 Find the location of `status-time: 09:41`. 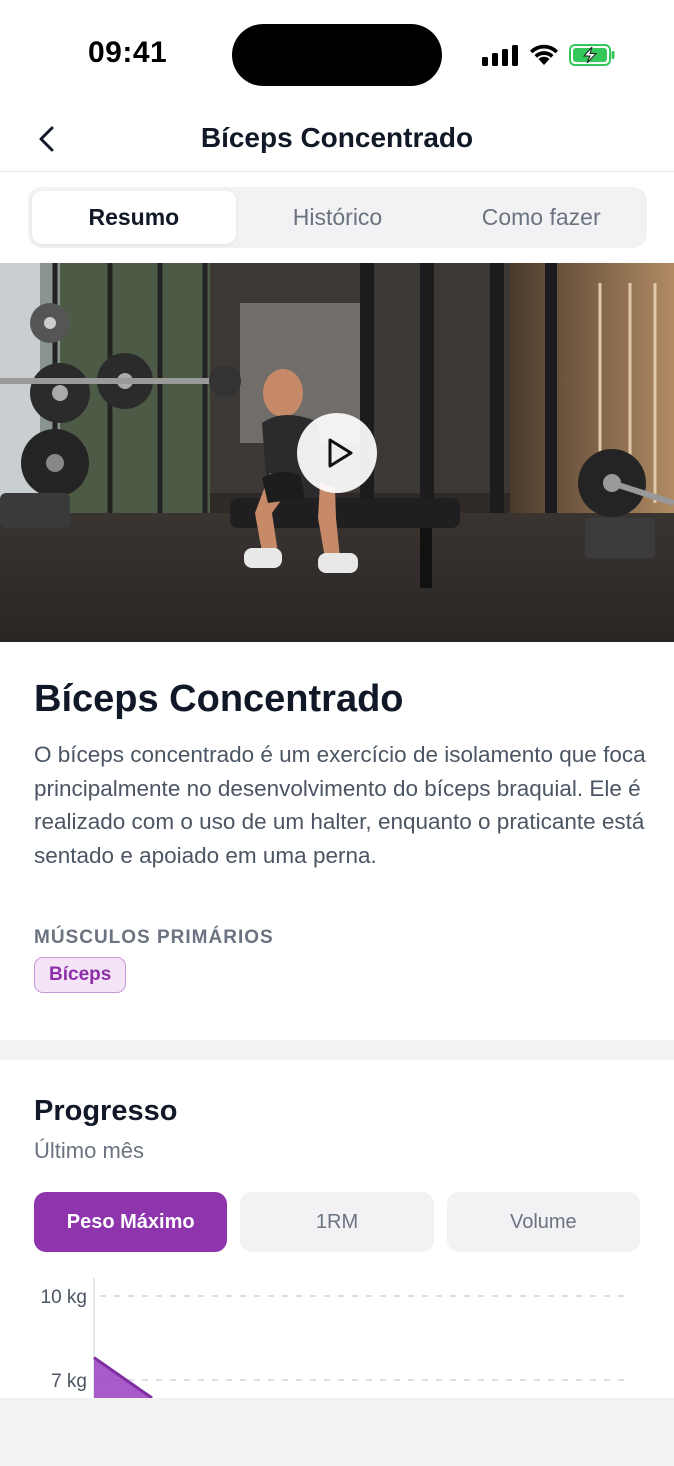

status-time: 09:41 is located at coordinates (128, 52).